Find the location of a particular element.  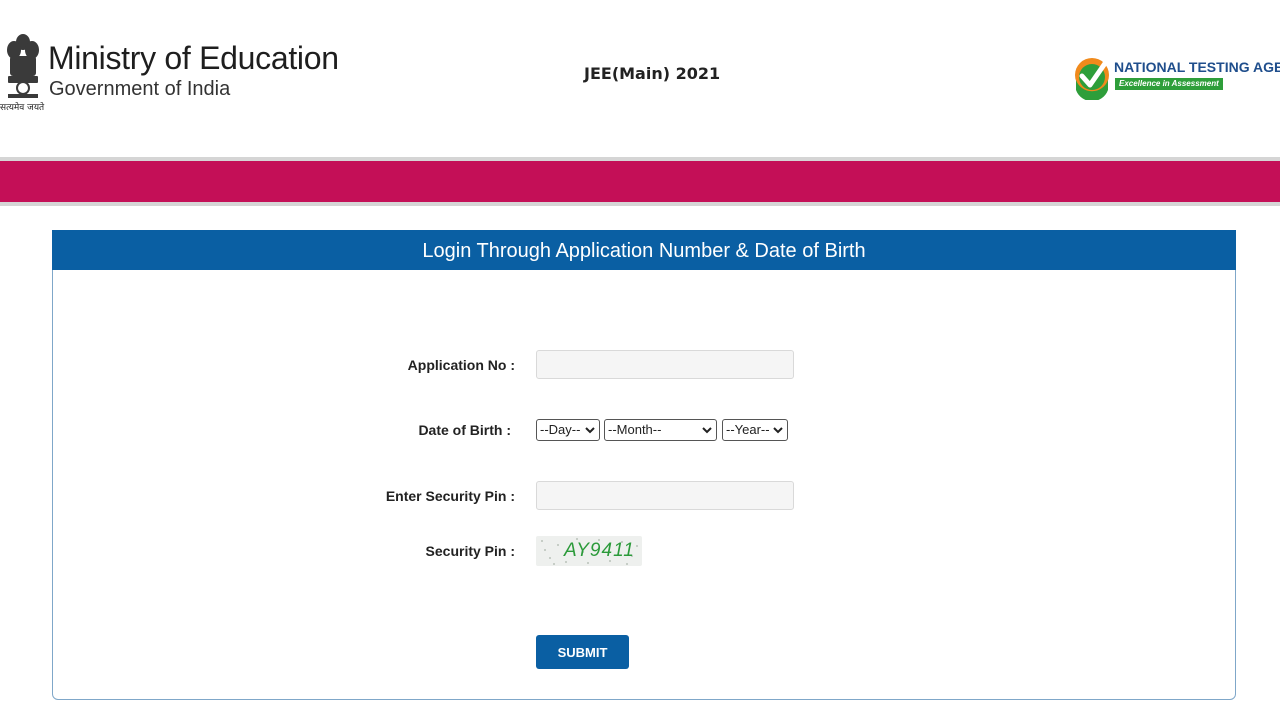

agency-name: NATIONAL TESTING AGENCY is located at coordinates (1197, 67).